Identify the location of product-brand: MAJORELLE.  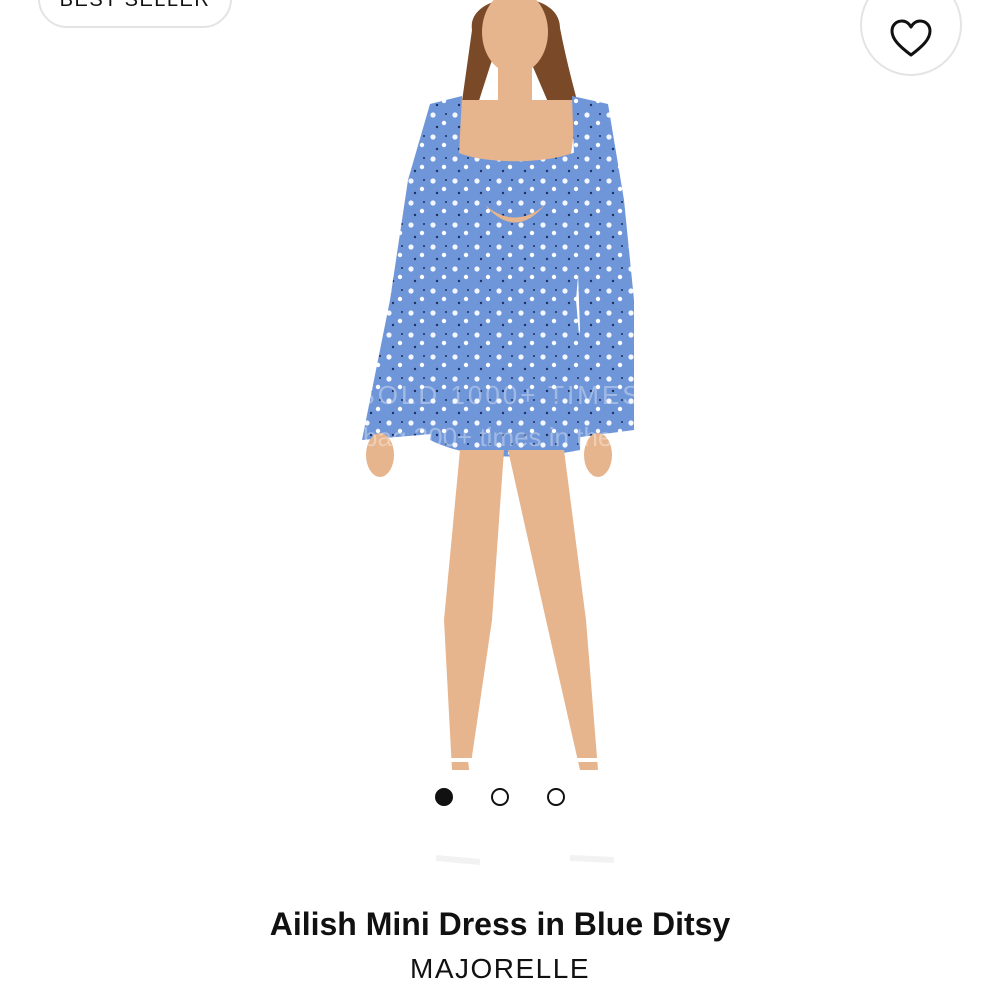
(500, 969).